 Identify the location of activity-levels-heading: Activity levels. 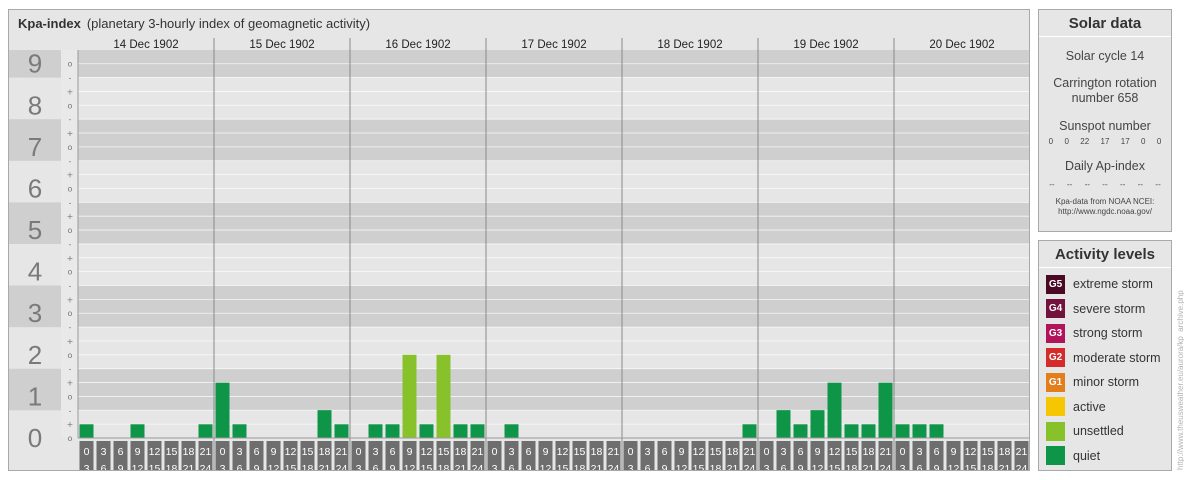
(1105, 254).